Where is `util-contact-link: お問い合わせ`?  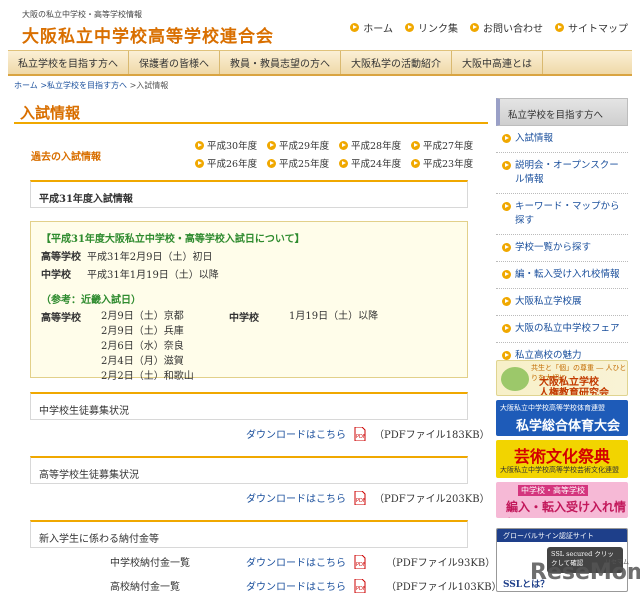
util-contact-link: お問い合わせ is located at coordinates (506, 27).